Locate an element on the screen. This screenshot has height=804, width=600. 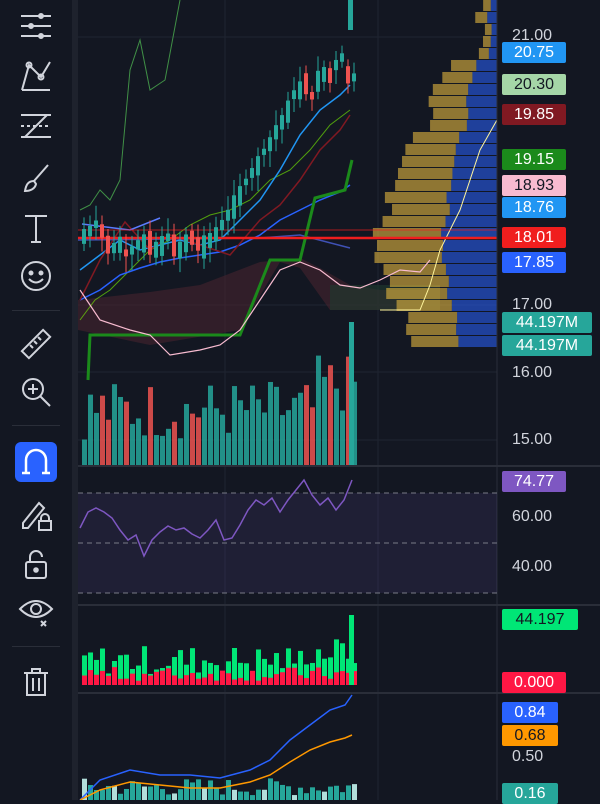
eye-icon is located at coordinates (36, 610).